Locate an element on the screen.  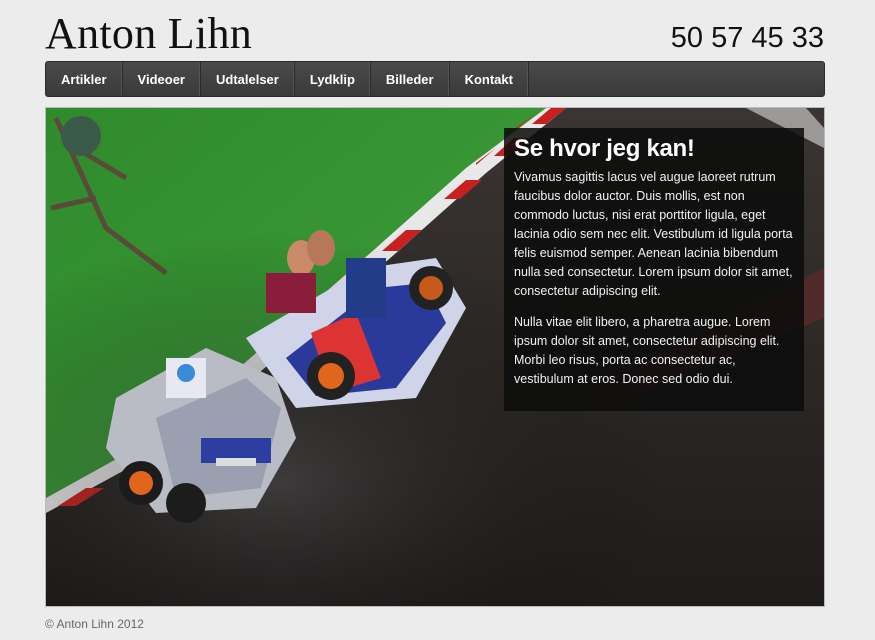
nav-item-videoer: Videoer is located at coordinates (162, 79).